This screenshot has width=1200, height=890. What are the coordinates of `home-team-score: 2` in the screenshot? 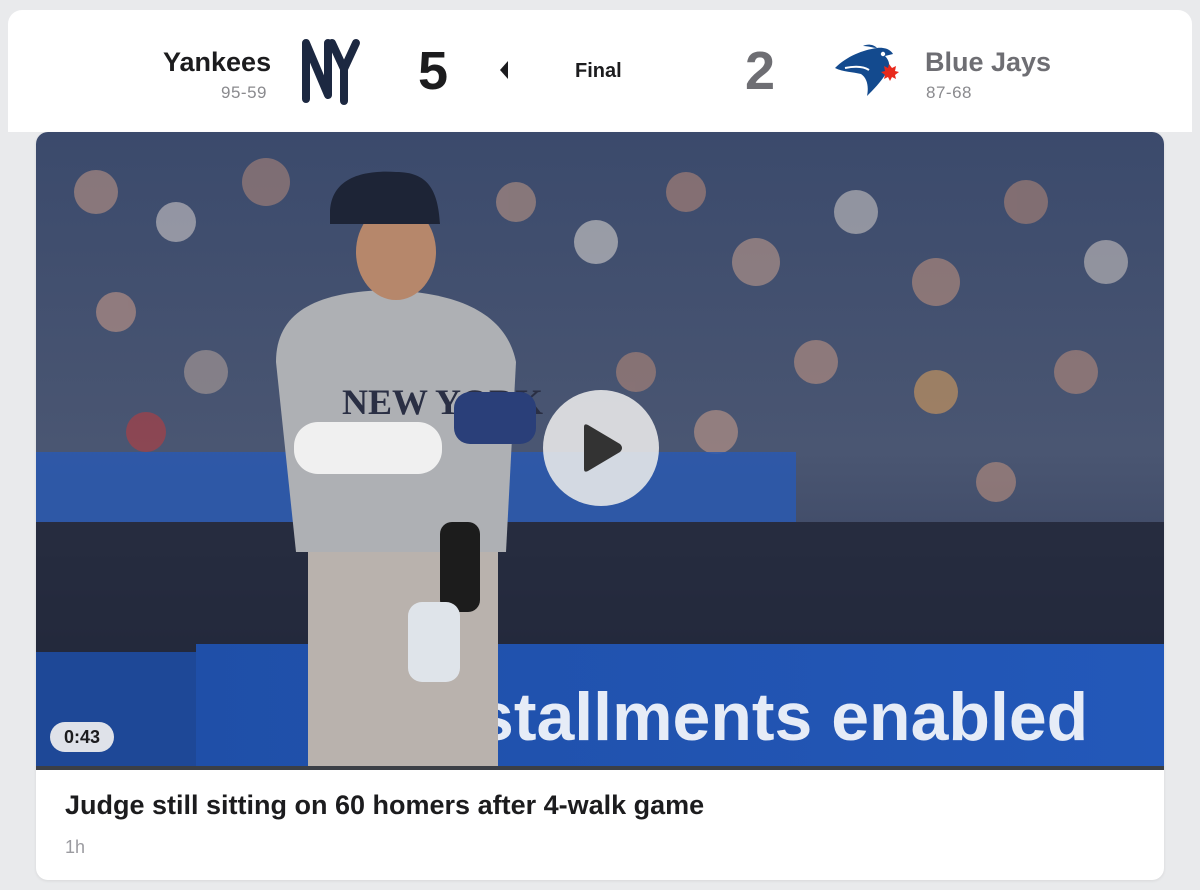 It's located at (760, 71).